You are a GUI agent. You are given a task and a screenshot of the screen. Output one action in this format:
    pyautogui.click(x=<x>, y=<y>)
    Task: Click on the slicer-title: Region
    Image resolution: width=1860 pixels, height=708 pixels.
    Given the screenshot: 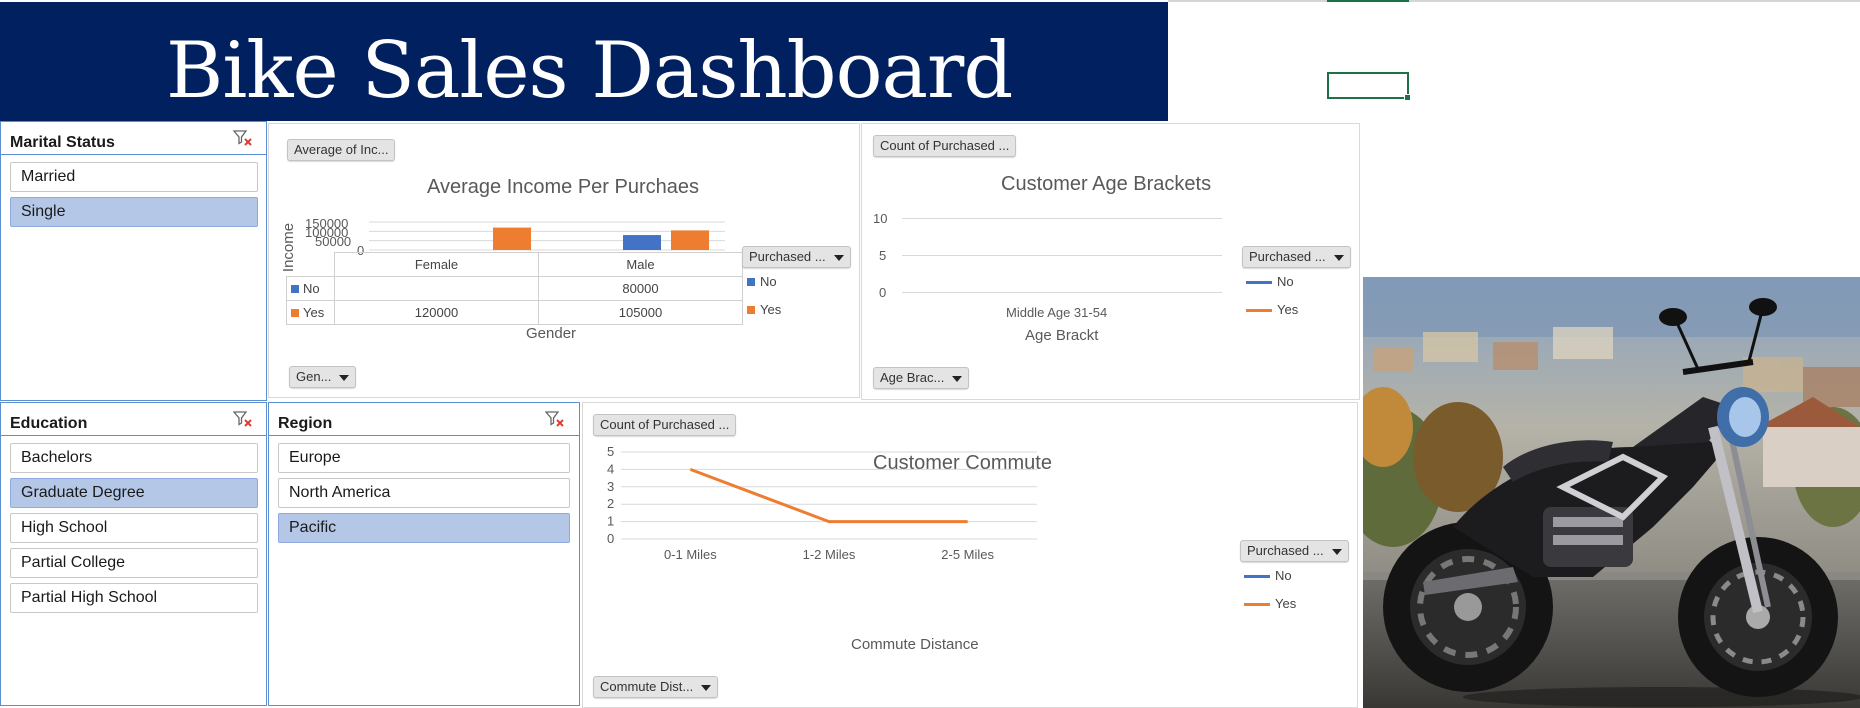 What is the action you would take?
    pyautogui.click(x=305, y=423)
    